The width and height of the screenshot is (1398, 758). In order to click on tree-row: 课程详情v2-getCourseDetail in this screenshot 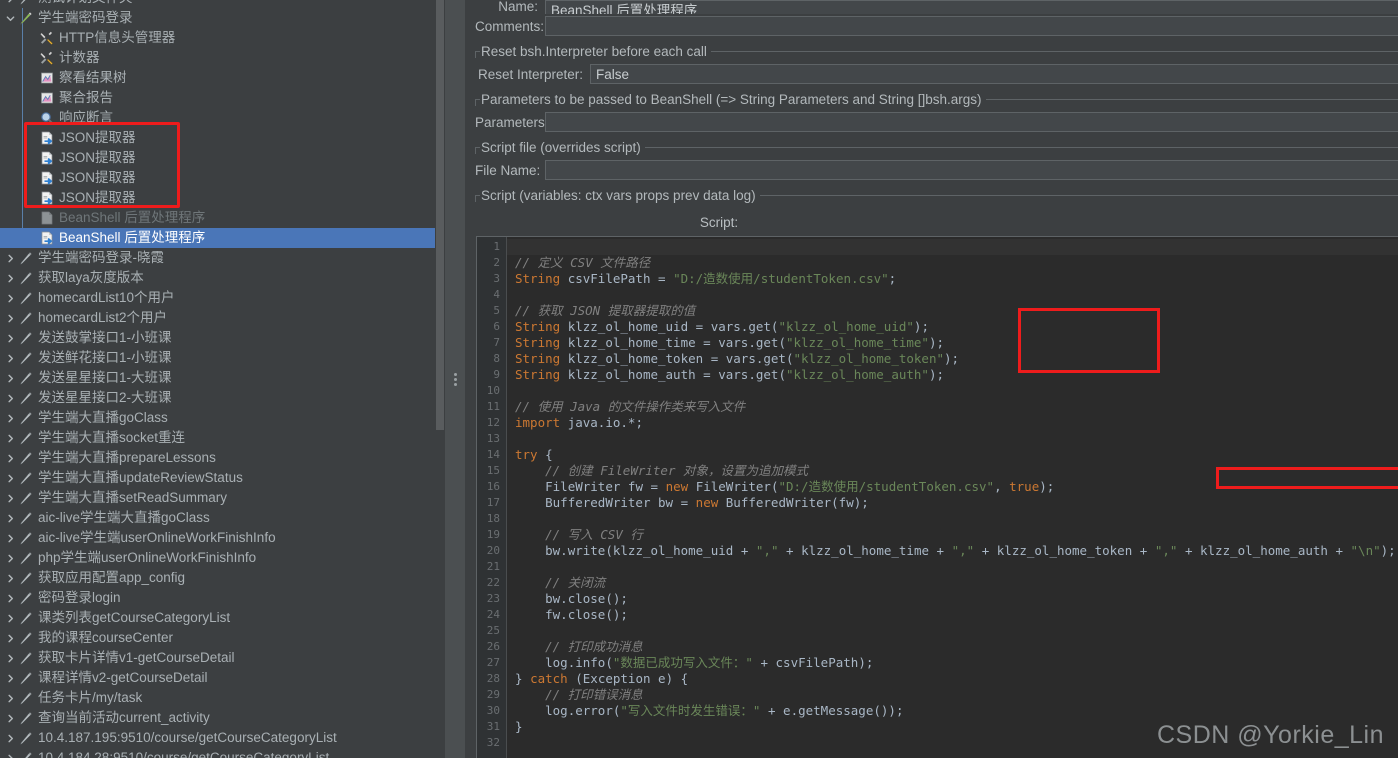, I will do `click(222, 678)`.